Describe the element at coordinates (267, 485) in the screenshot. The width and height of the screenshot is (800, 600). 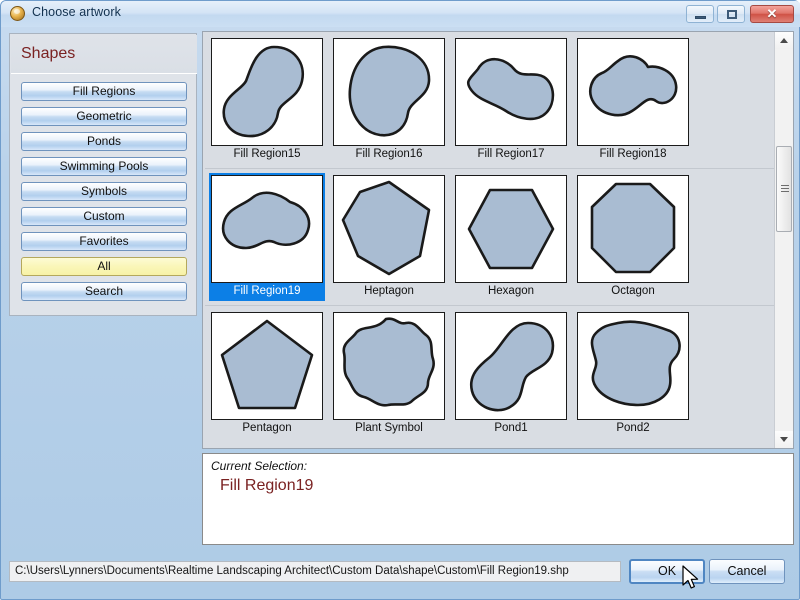
I see `current-selection-value: Fill Region19` at that location.